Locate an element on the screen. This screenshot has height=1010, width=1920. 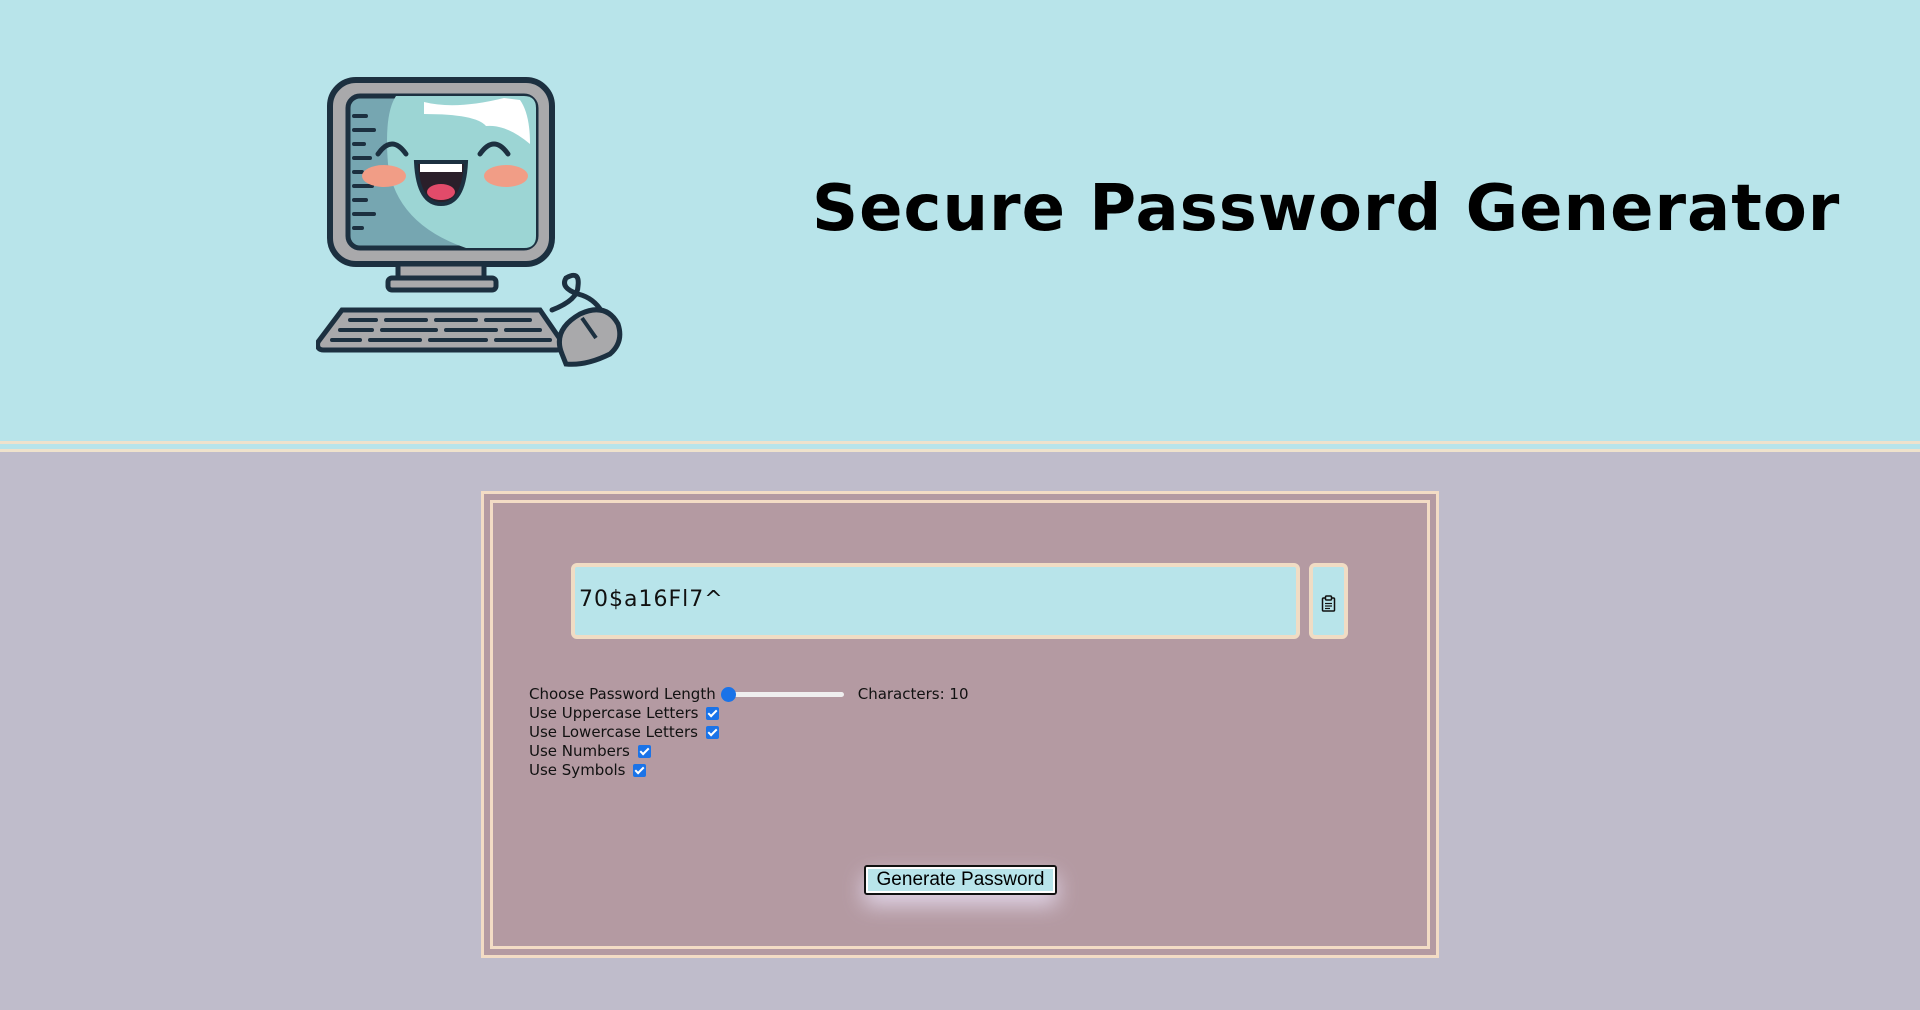
numbers-checkbox is located at coordinates (644, 751).